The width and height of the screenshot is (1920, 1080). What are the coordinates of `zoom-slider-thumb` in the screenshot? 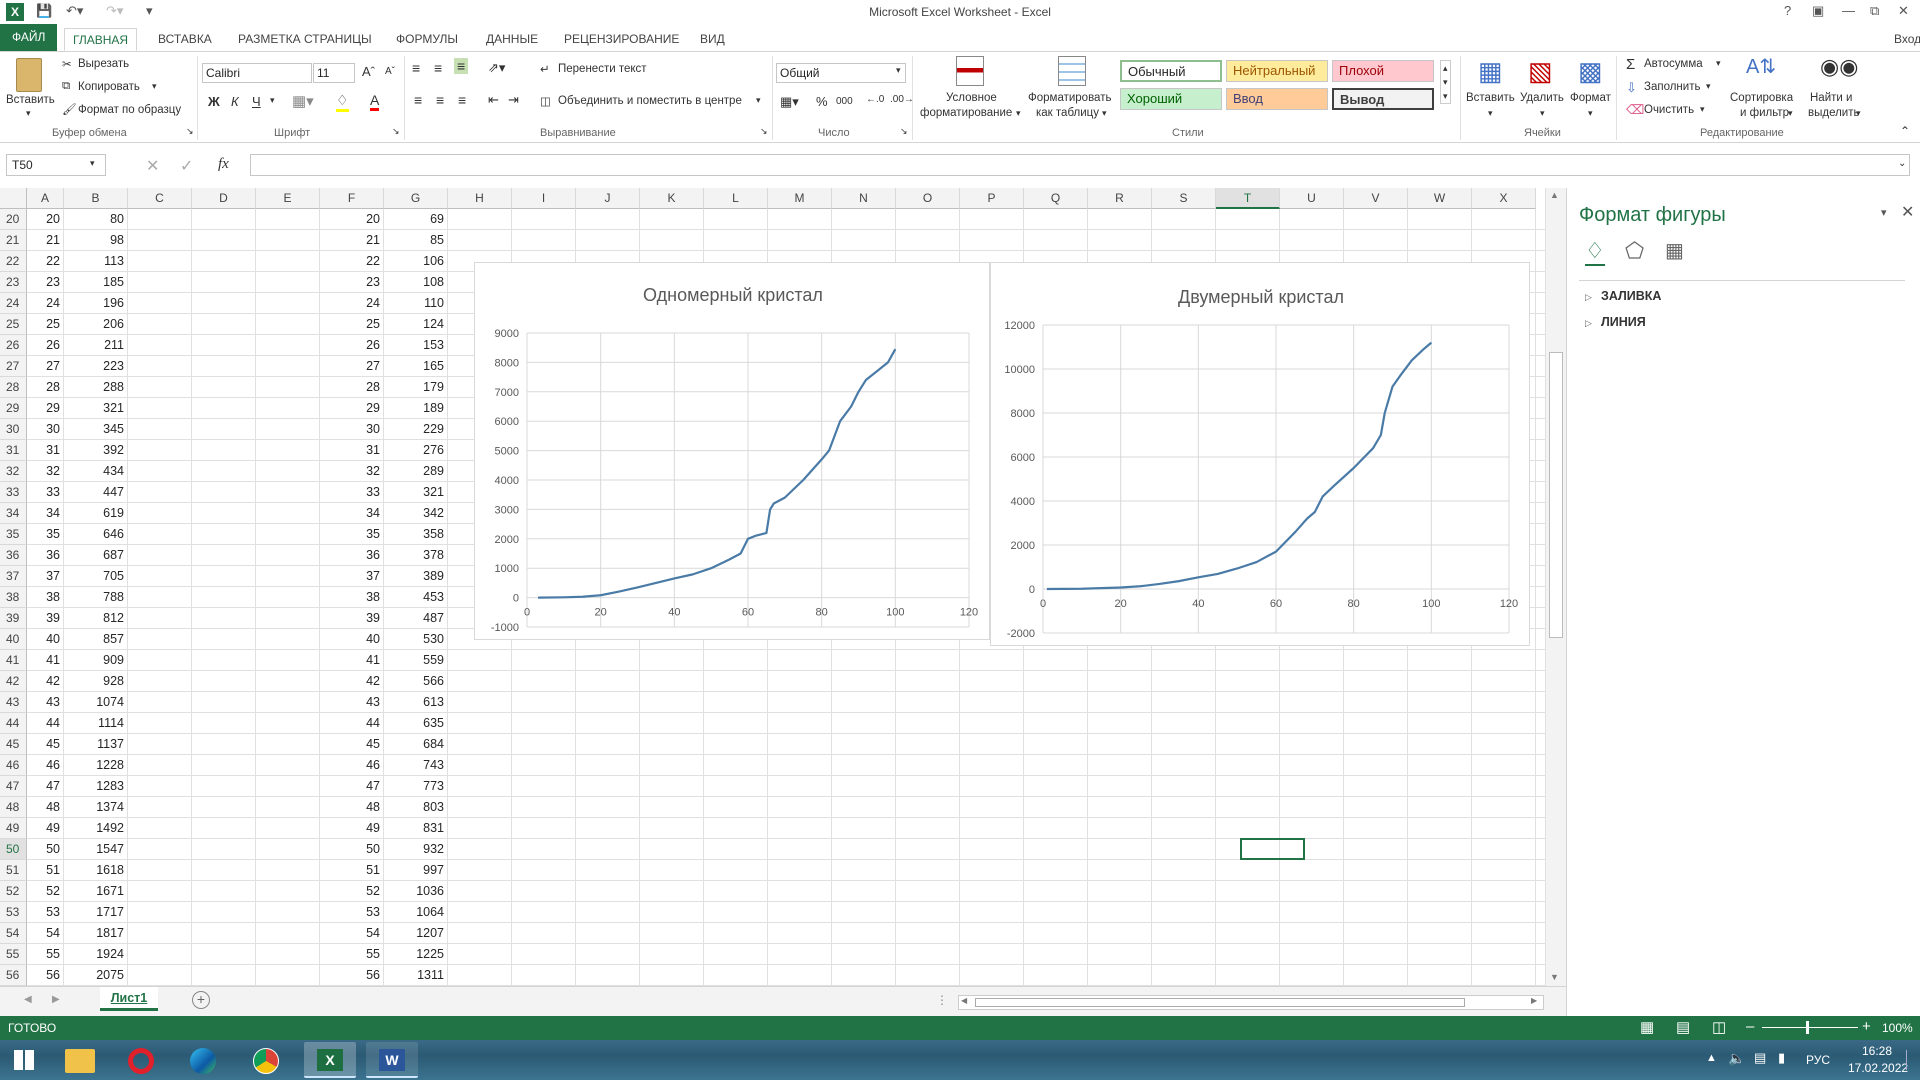 It's located at (1807, 1027).